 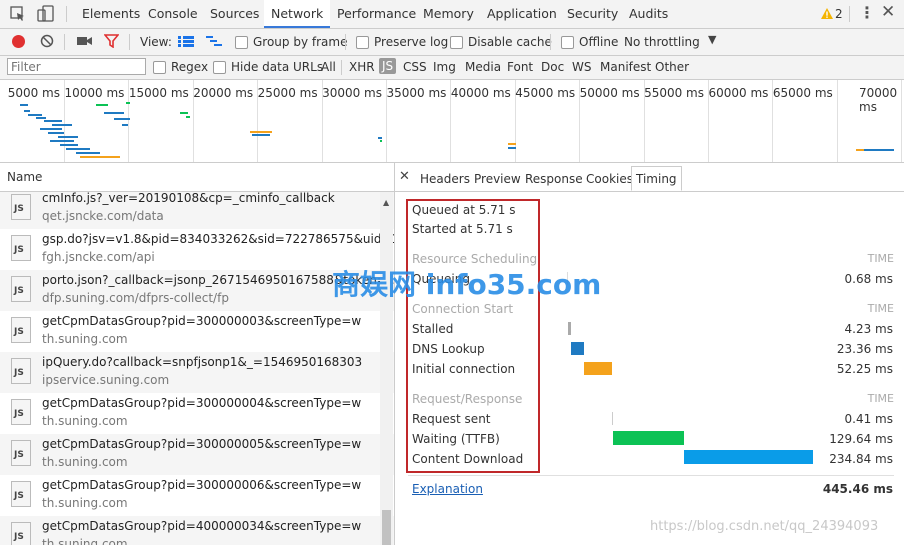 I want to click on timeline-tick-label: 20000 ms, so click(x=223, y=93).